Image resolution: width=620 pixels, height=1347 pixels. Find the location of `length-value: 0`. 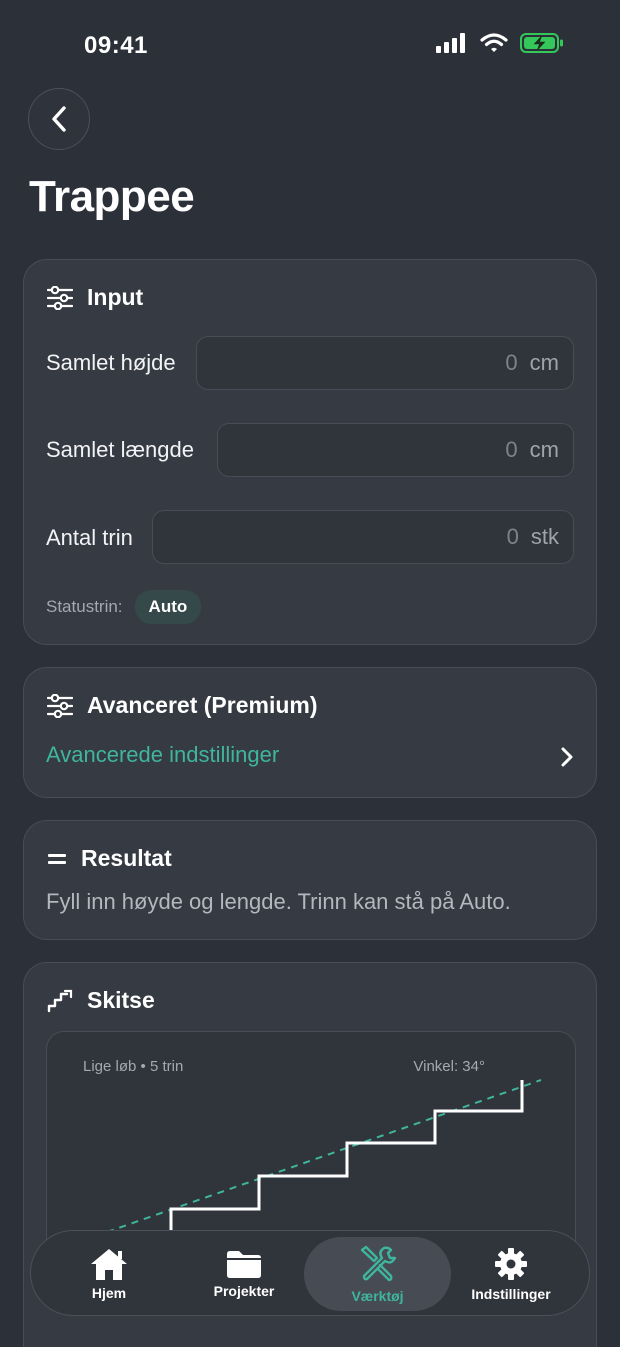

length-value: 0 is located at coordinates (511, 449).